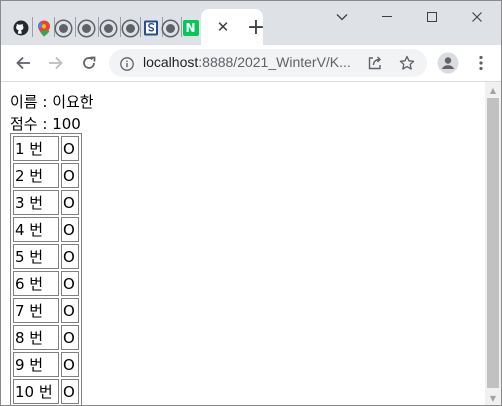 The width and height of the screenshot is (502, 406). I want to click on forward-arrow-icon, so click(56, 63).